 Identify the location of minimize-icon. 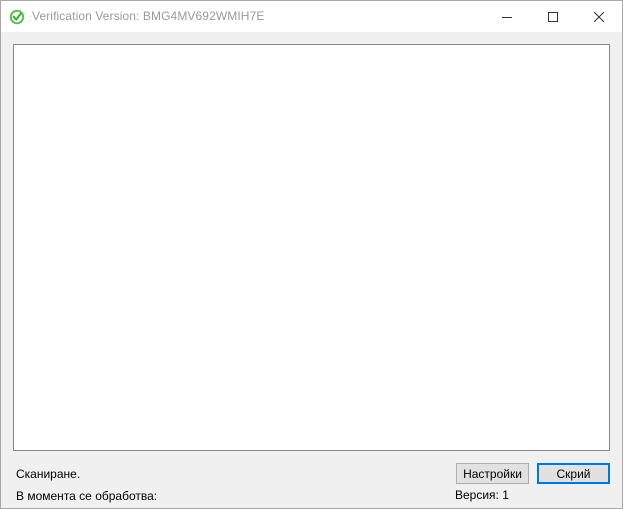
(507, 17).